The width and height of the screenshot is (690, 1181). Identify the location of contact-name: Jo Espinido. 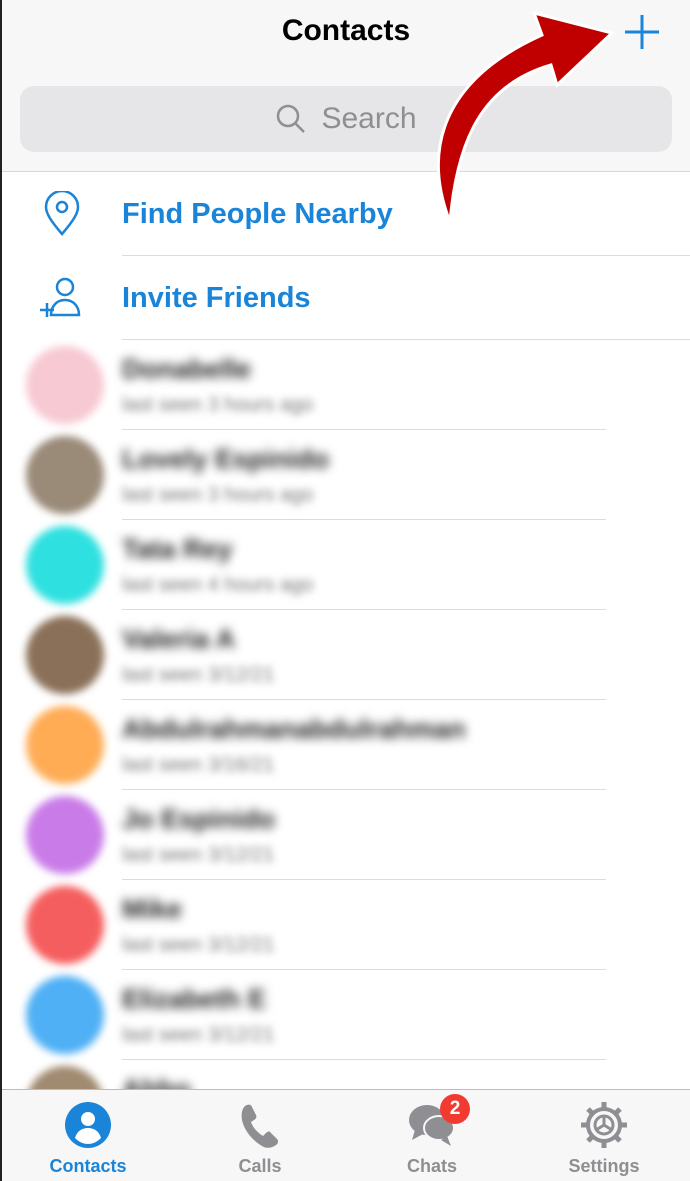
(199, 819).